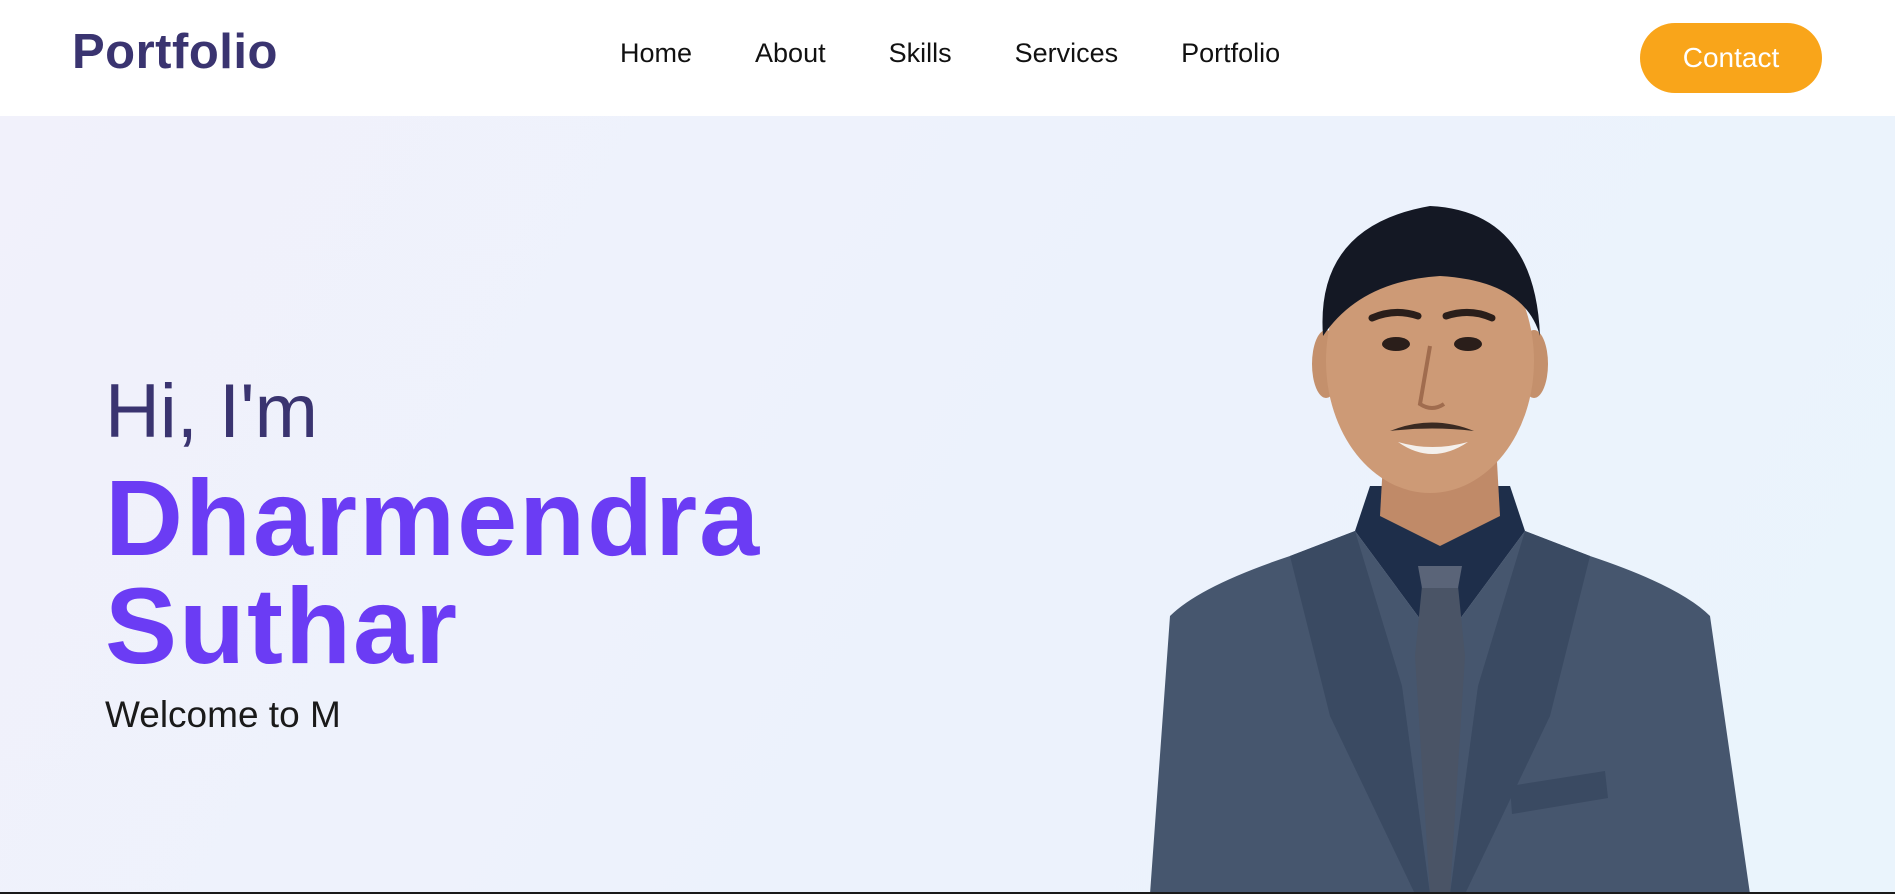 Image resolution: width=1895 pixels, height=894 pixels. What do you see at coordinates (1067, 53) in the screenshot?
I see `nav-link-services: Services` at bounding box center [1067, 53].